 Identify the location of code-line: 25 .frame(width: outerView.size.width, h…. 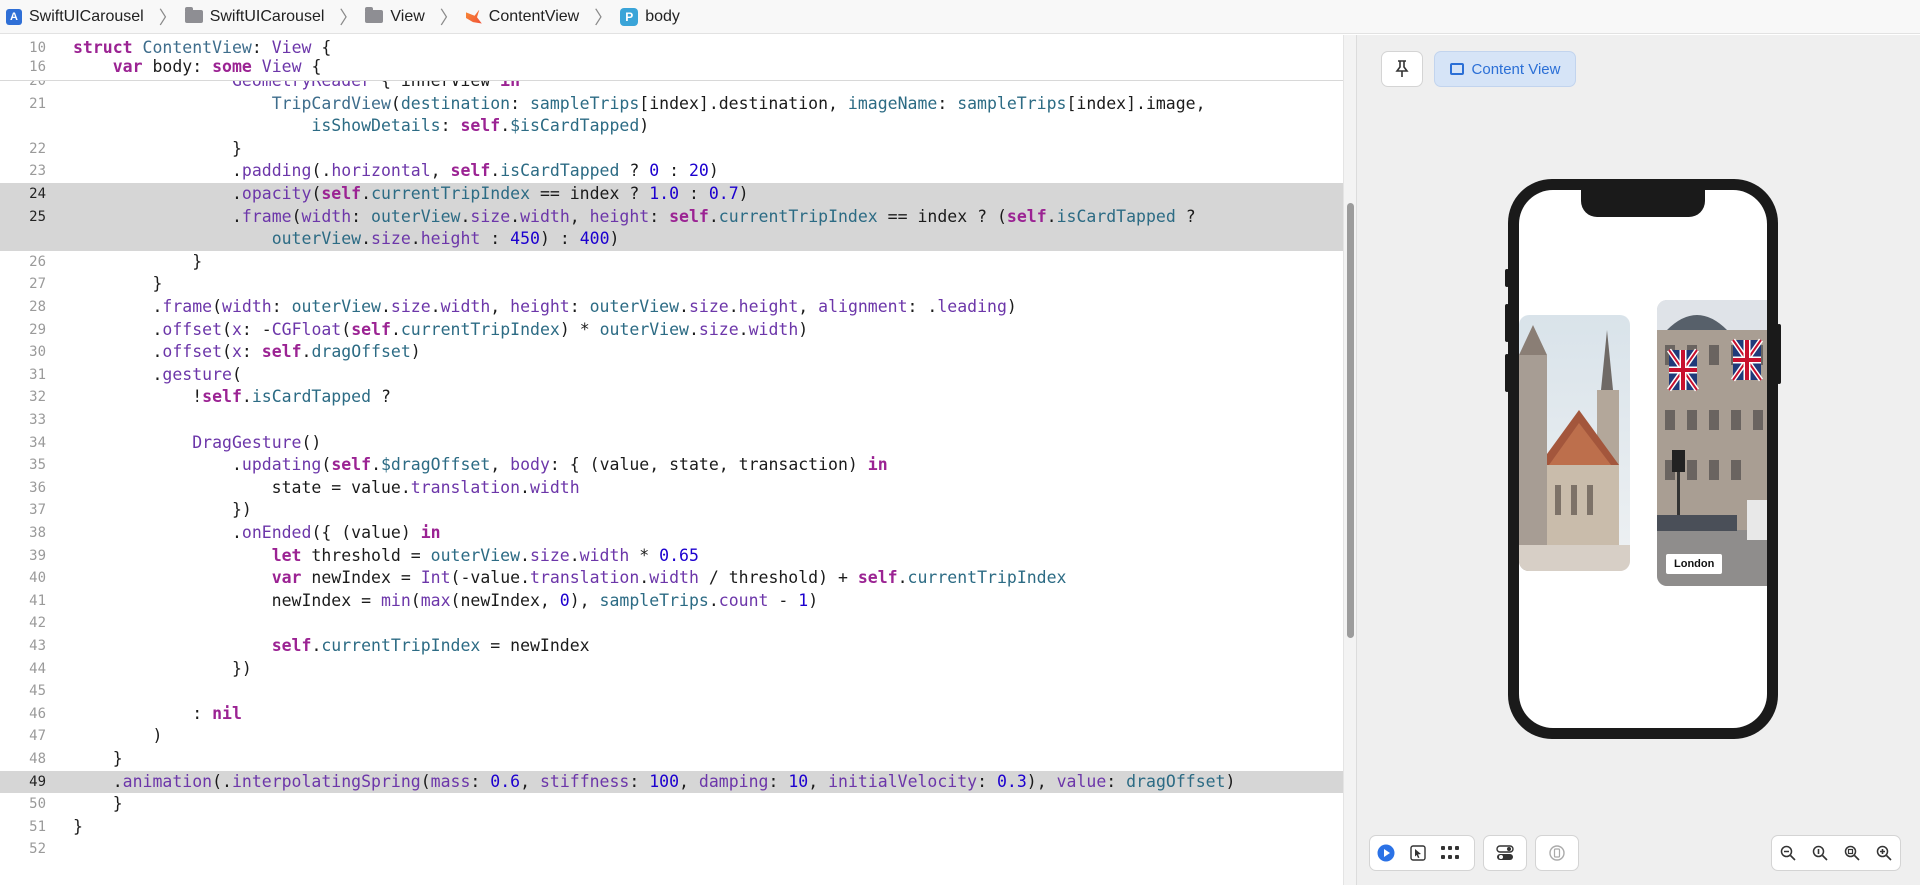
(671, 217).